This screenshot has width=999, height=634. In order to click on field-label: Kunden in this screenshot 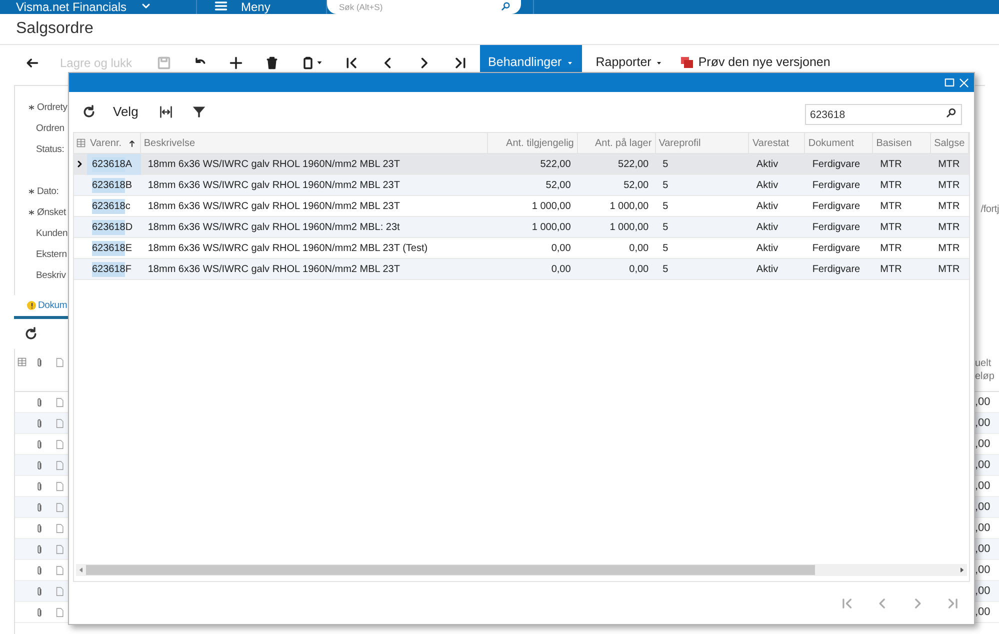, I will do `click(51, 234)`.